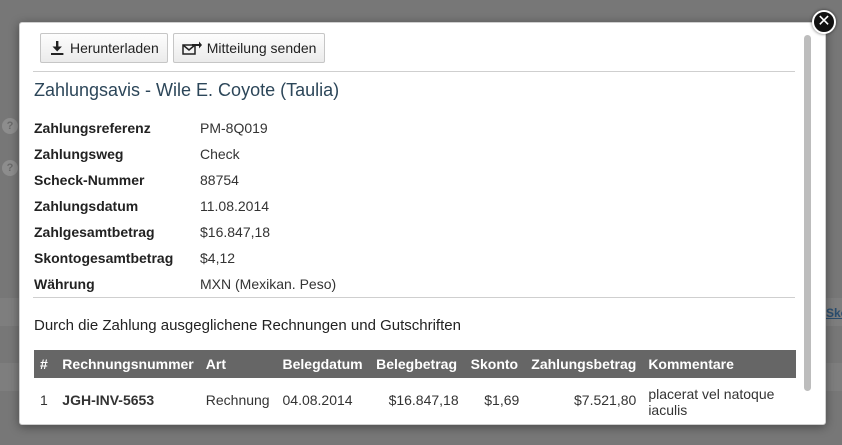 The width and height of the screenshot is (842, 445). Describe the element at coordinates (89, 180) in the screenshot. I see `detail-label: Scheck-Nummer` at that location.